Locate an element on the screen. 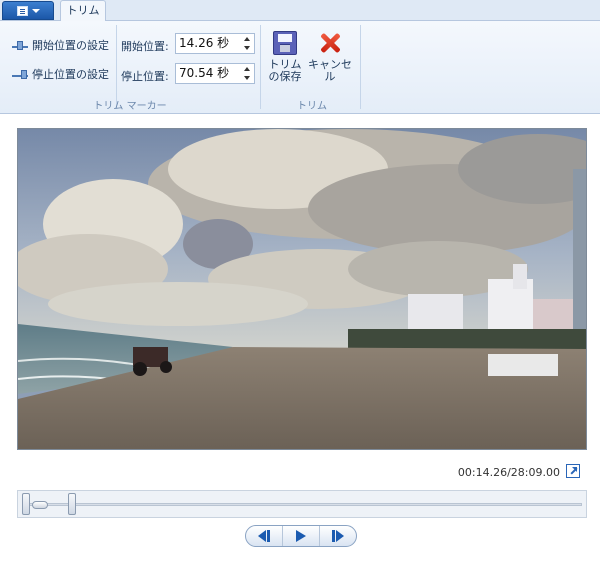 The height and width of the screenshot is (562, 600). cancel-button: キャンセル is located at coordinates (330, 57).